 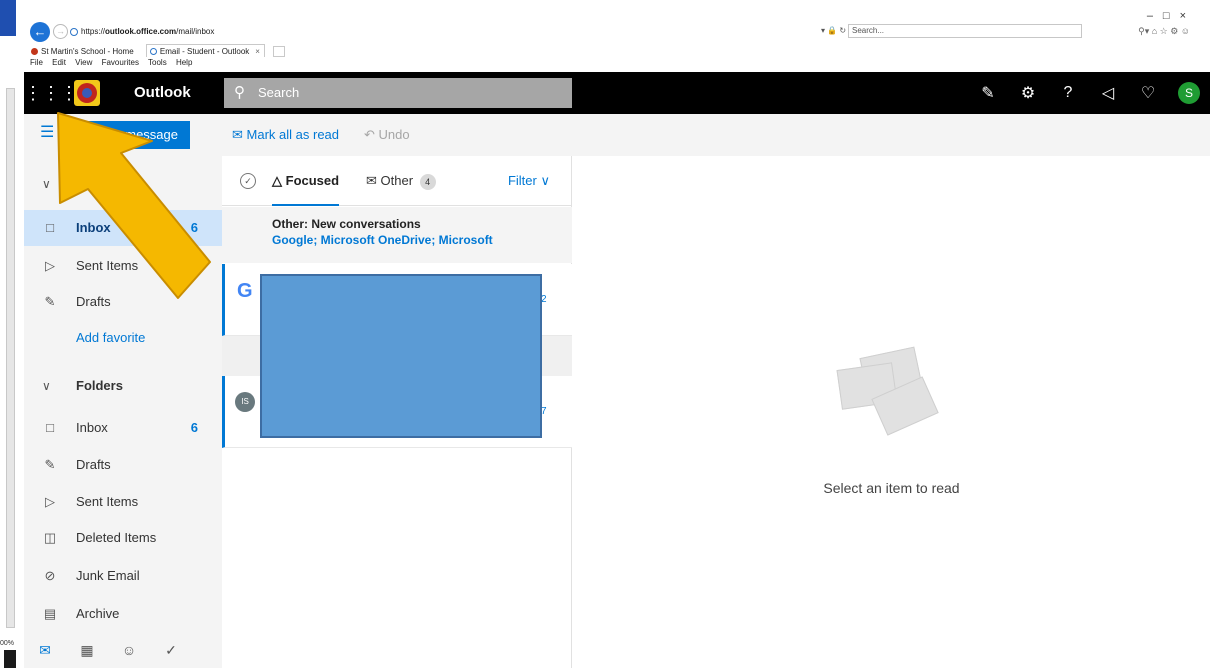 What do you see at coordinates (1189, 93) in the screenshot?
I see `account-avatar: S` at bounding box center [1189, 93].